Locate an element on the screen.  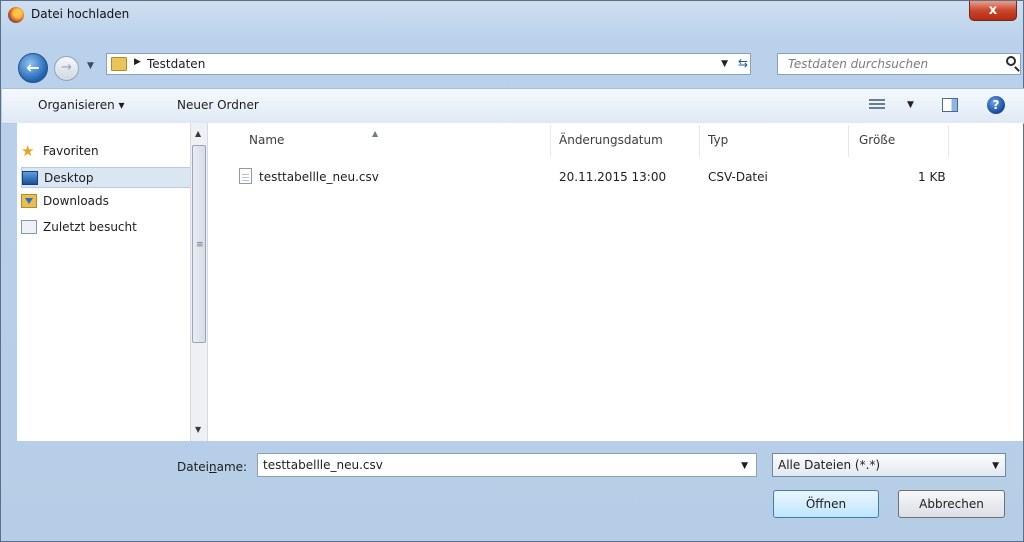
history-dropdown-icon: ▼ is located at coordinates (90, 66).